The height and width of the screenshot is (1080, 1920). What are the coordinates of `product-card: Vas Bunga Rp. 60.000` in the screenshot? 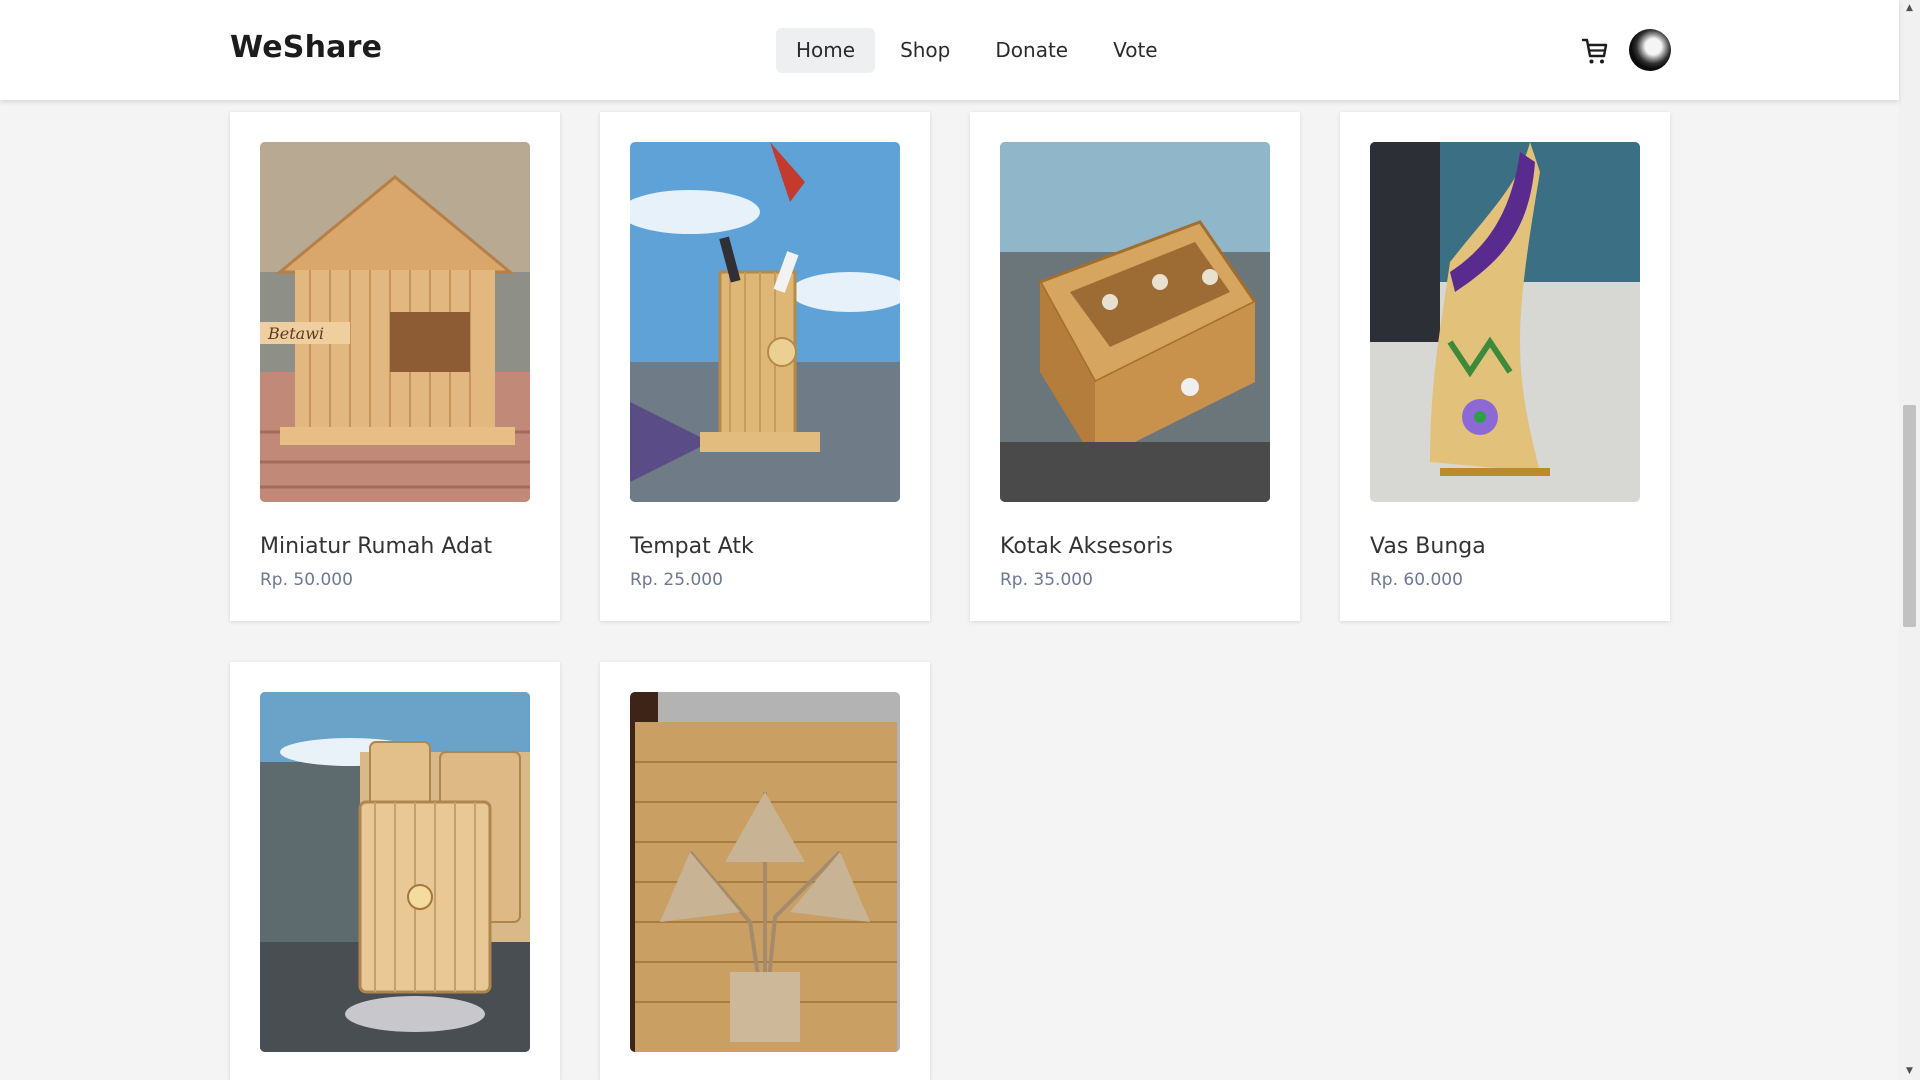 It's located at (1505, 366).